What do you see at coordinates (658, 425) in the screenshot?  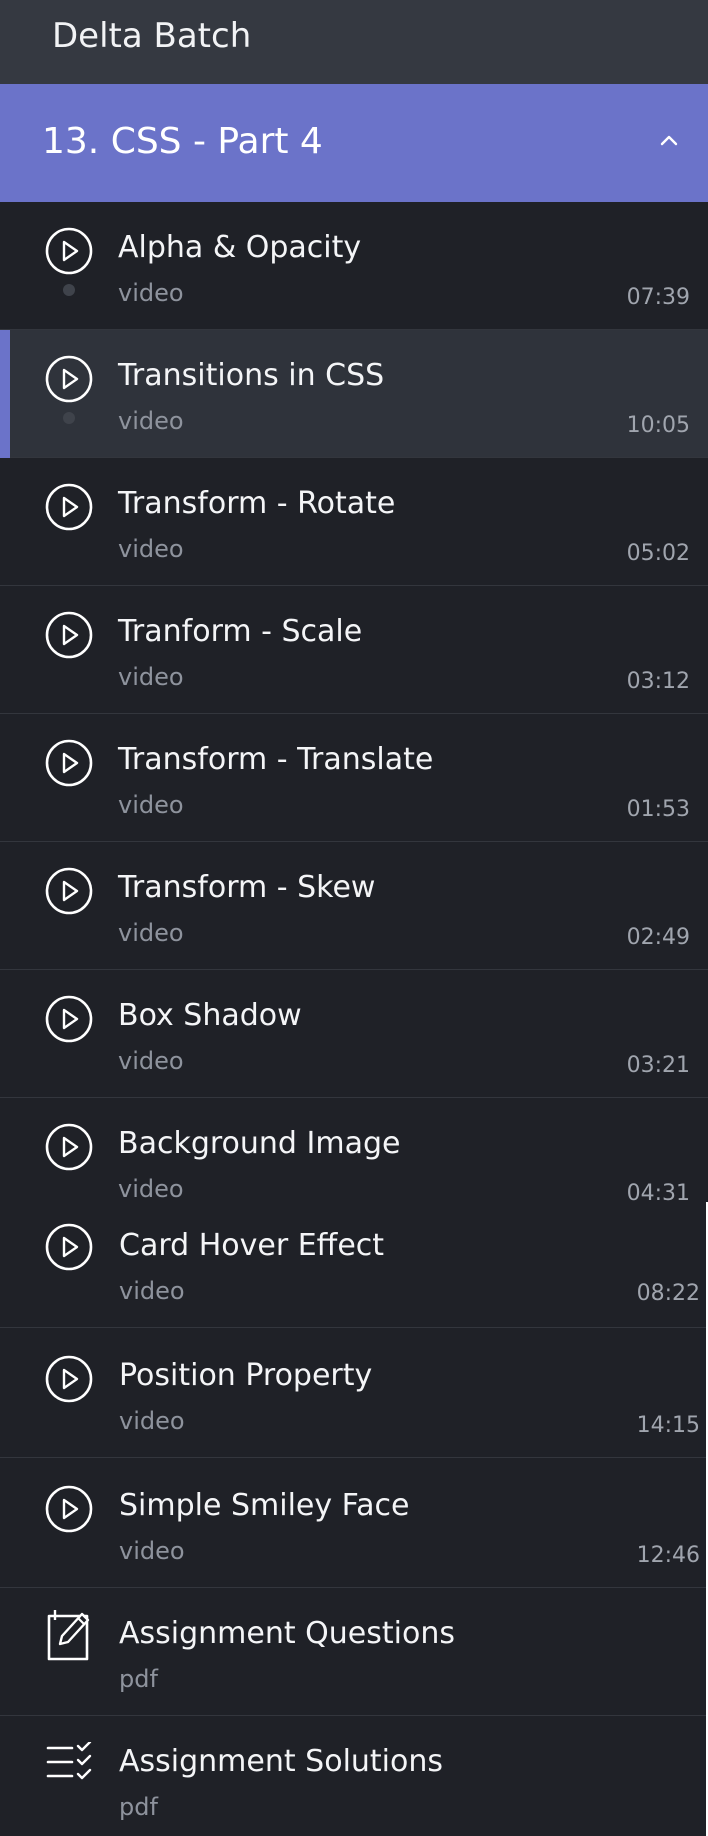 I see `lesson-duration: 10:05` at bounding box center [658, 425].